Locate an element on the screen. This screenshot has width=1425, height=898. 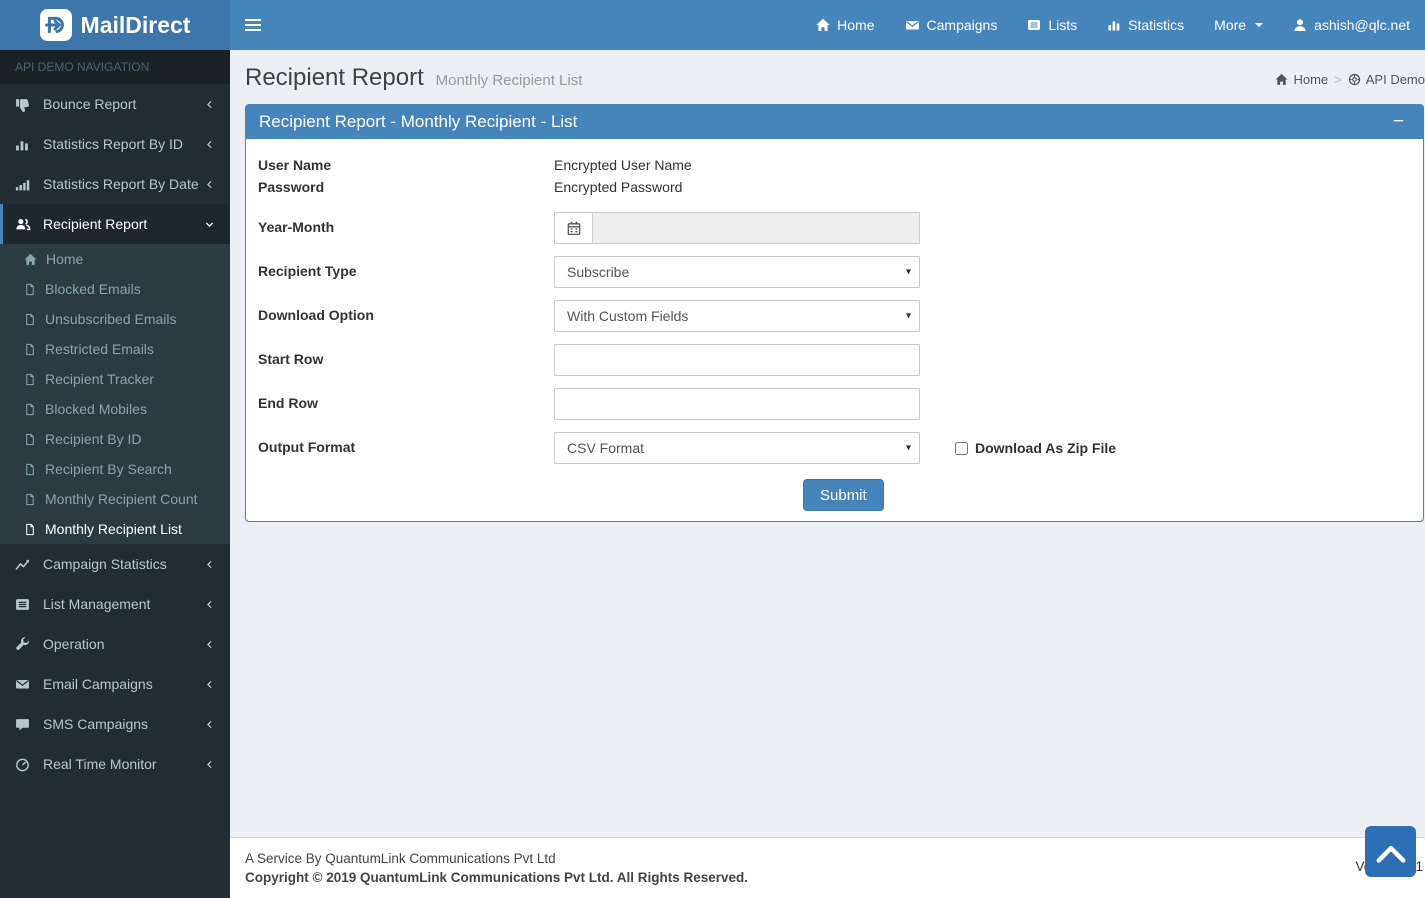
sidebar-section-header: API DEMO NAVIGATION is located at coordinates (115, 67).